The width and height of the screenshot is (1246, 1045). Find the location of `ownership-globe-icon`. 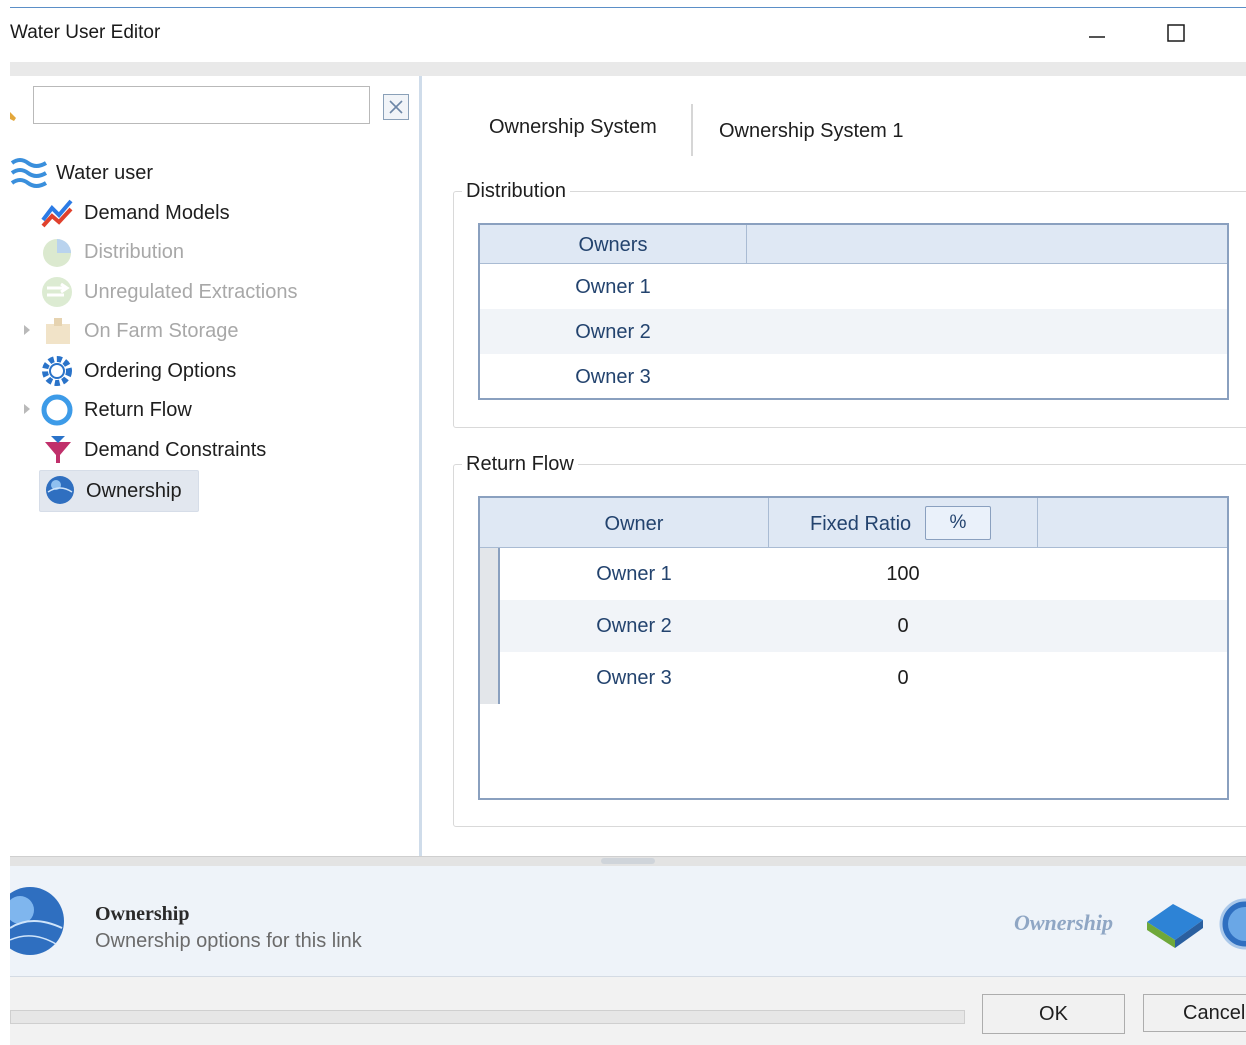

ownership-globe-icon is located at coordinates (32, 923).